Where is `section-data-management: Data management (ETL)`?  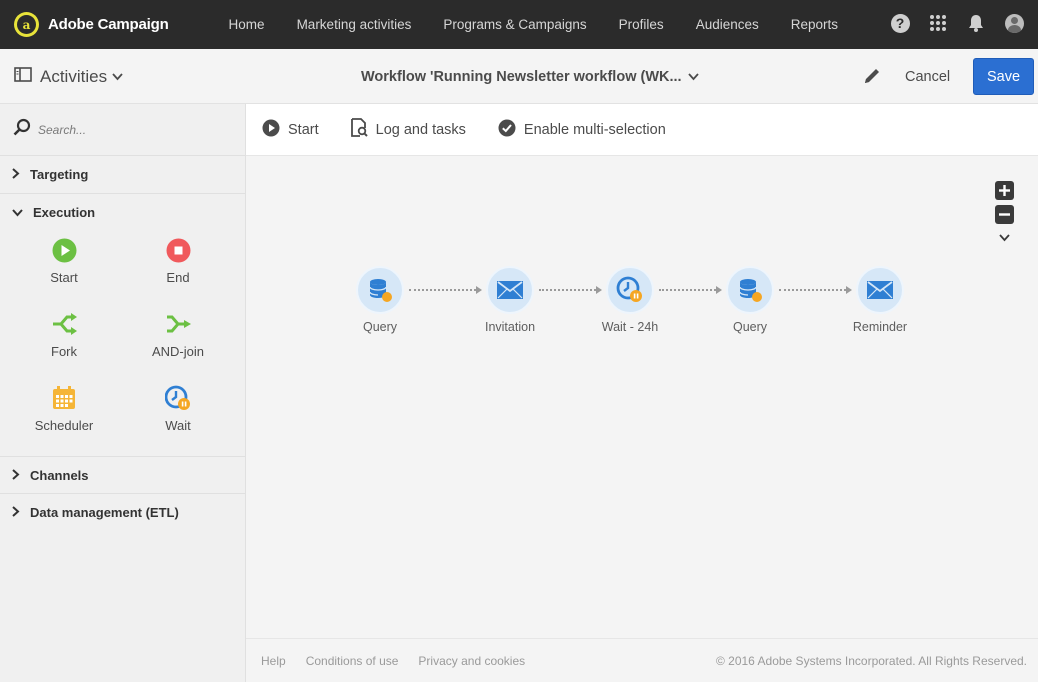
section-data-management: Data management (ETL) is located at coordinates (122, 511).